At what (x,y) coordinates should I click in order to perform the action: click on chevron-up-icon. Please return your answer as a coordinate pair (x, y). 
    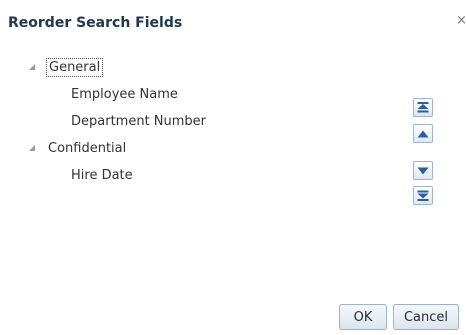
    Looking at the image, I should click on (423, 133).